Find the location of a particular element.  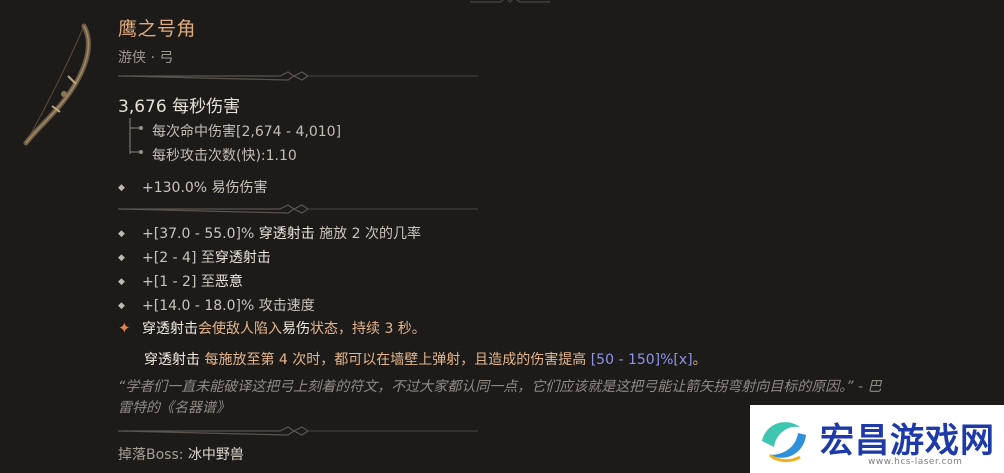

implicit-affix: ◆ +130.0% 易伤伤害 is located at coordinates (193, 187).